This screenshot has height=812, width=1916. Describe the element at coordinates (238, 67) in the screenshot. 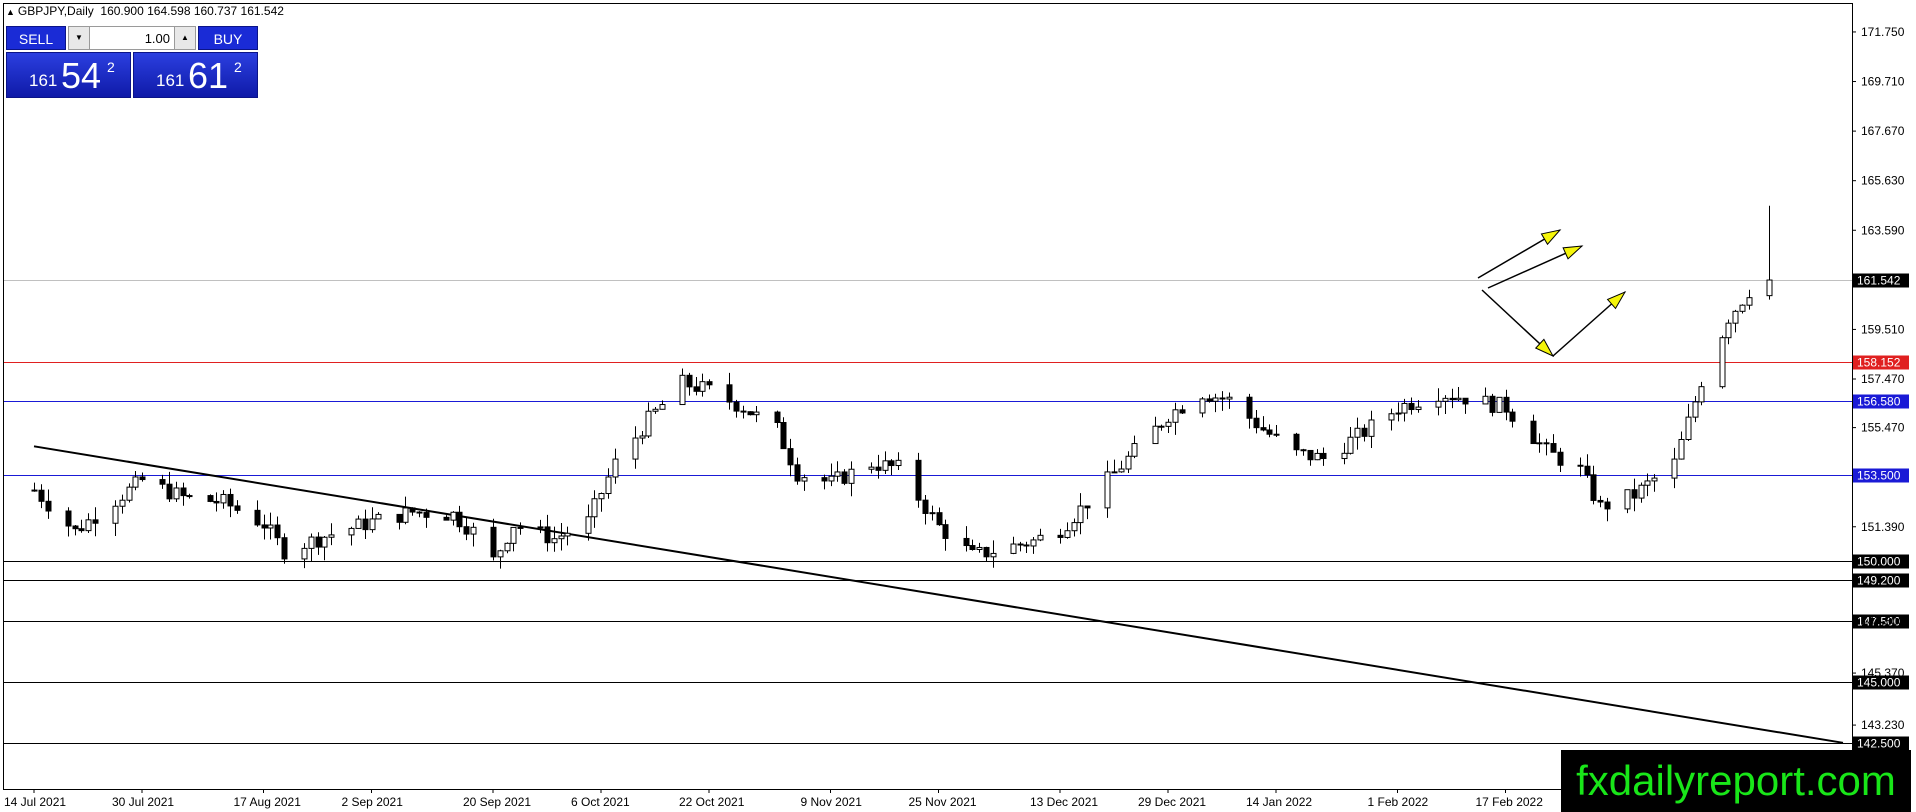

I see `buy-price-sup: 2` at that location.